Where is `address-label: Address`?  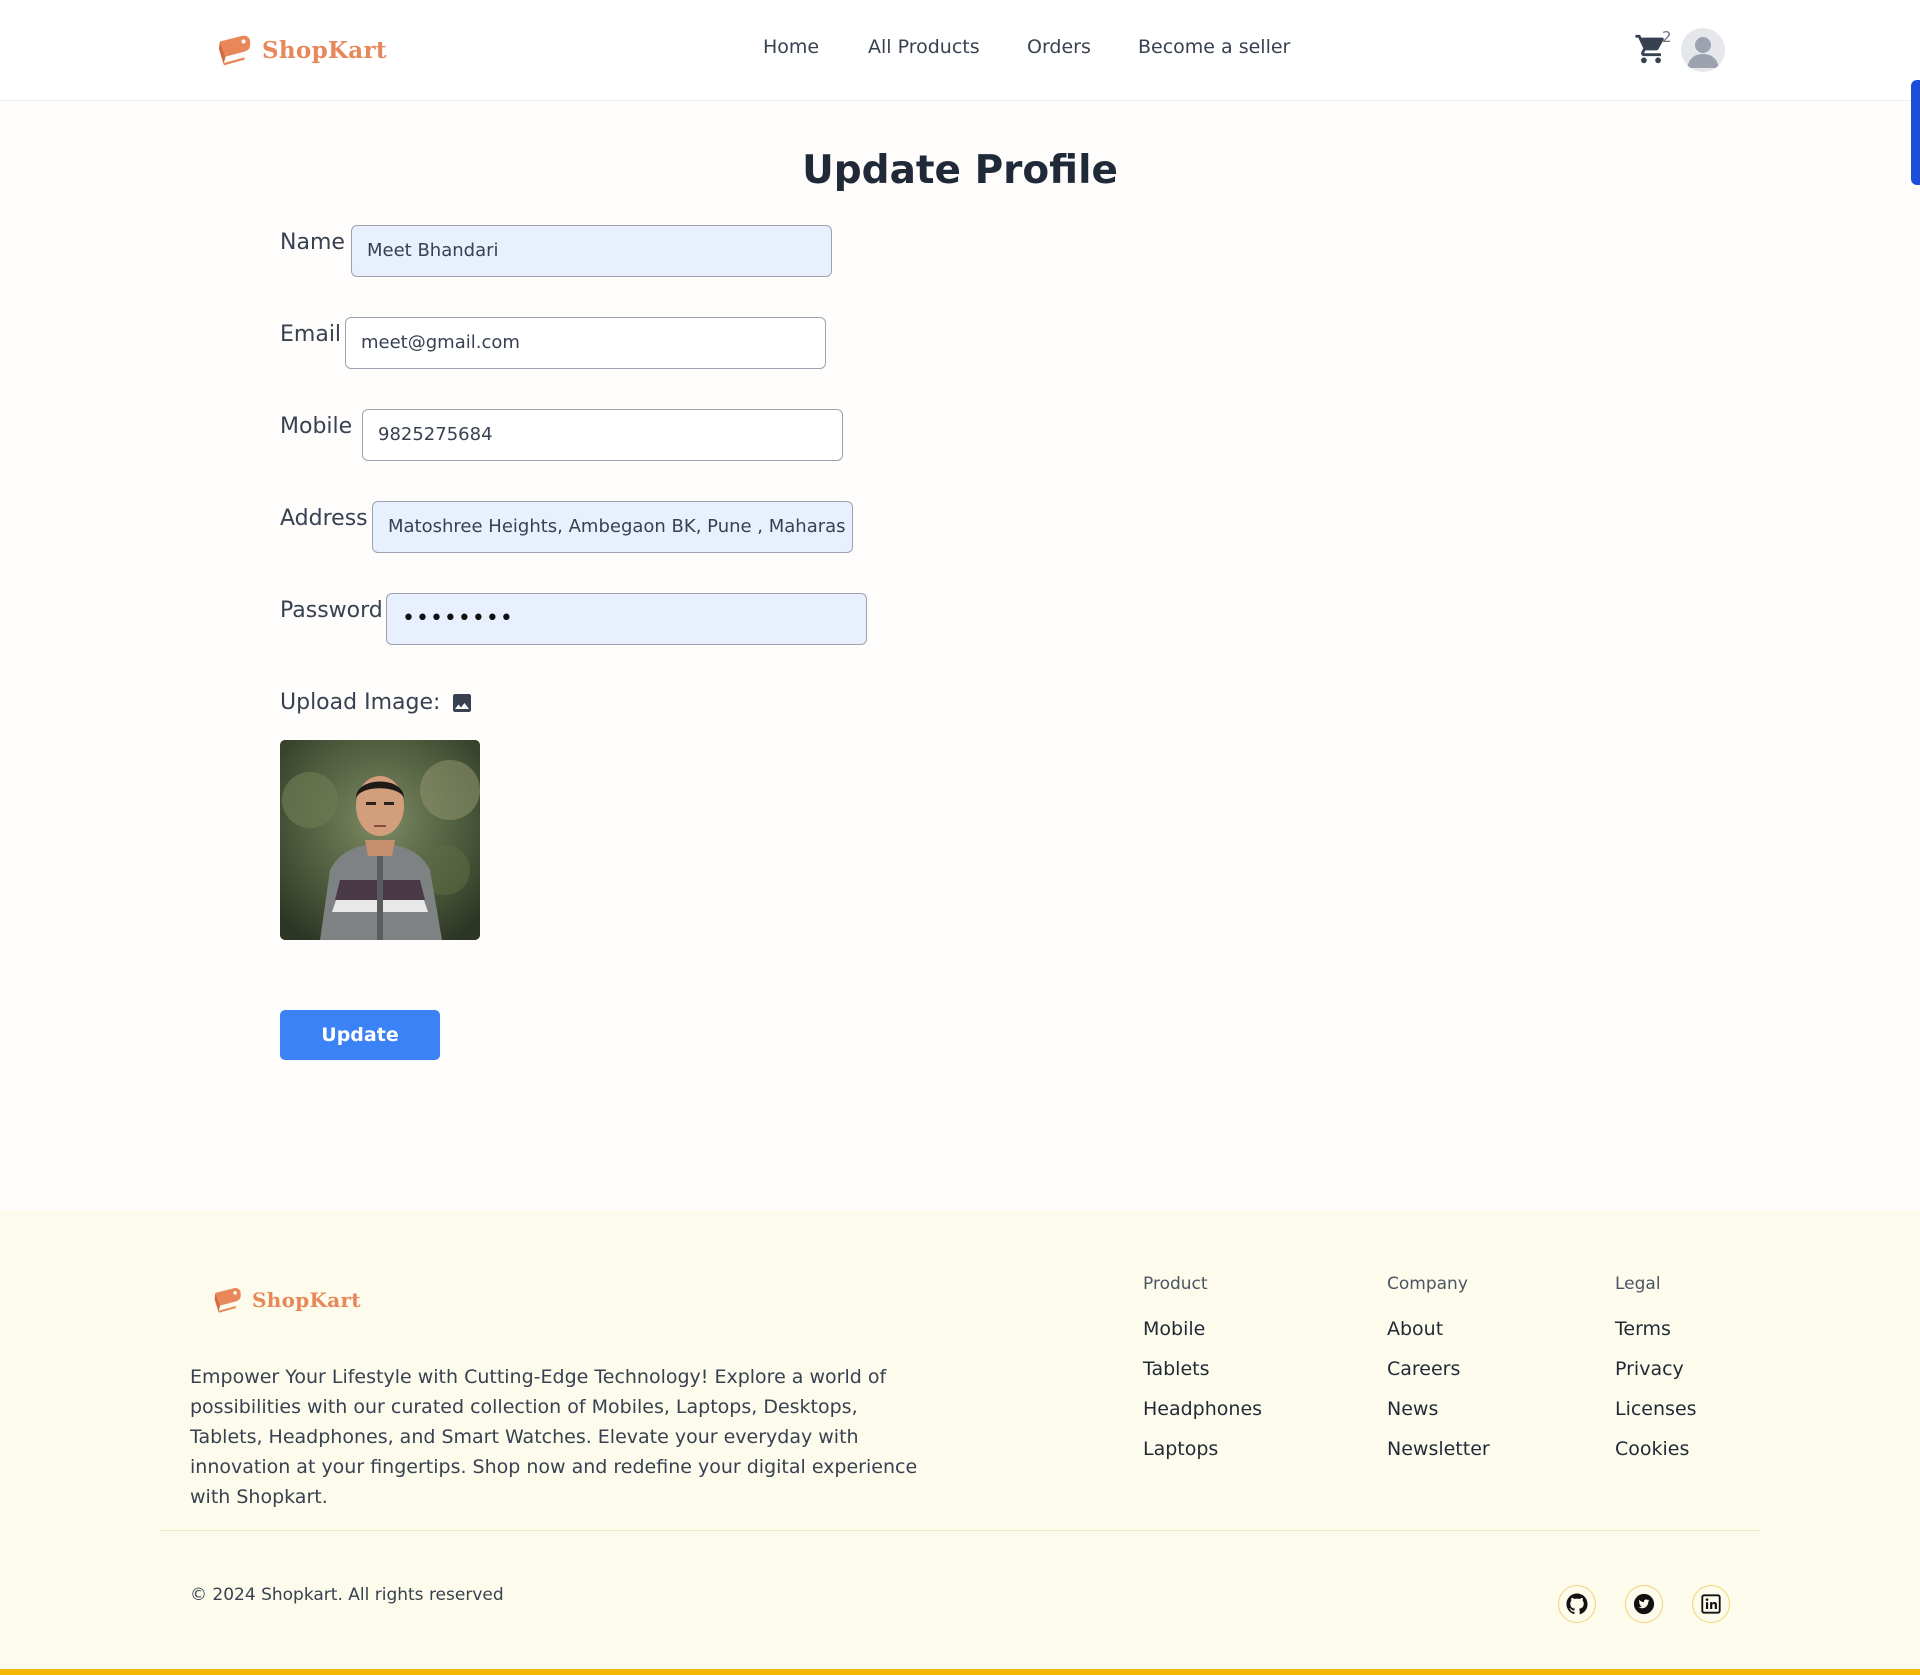
address-label: Address is located at coordinates (324, 518).